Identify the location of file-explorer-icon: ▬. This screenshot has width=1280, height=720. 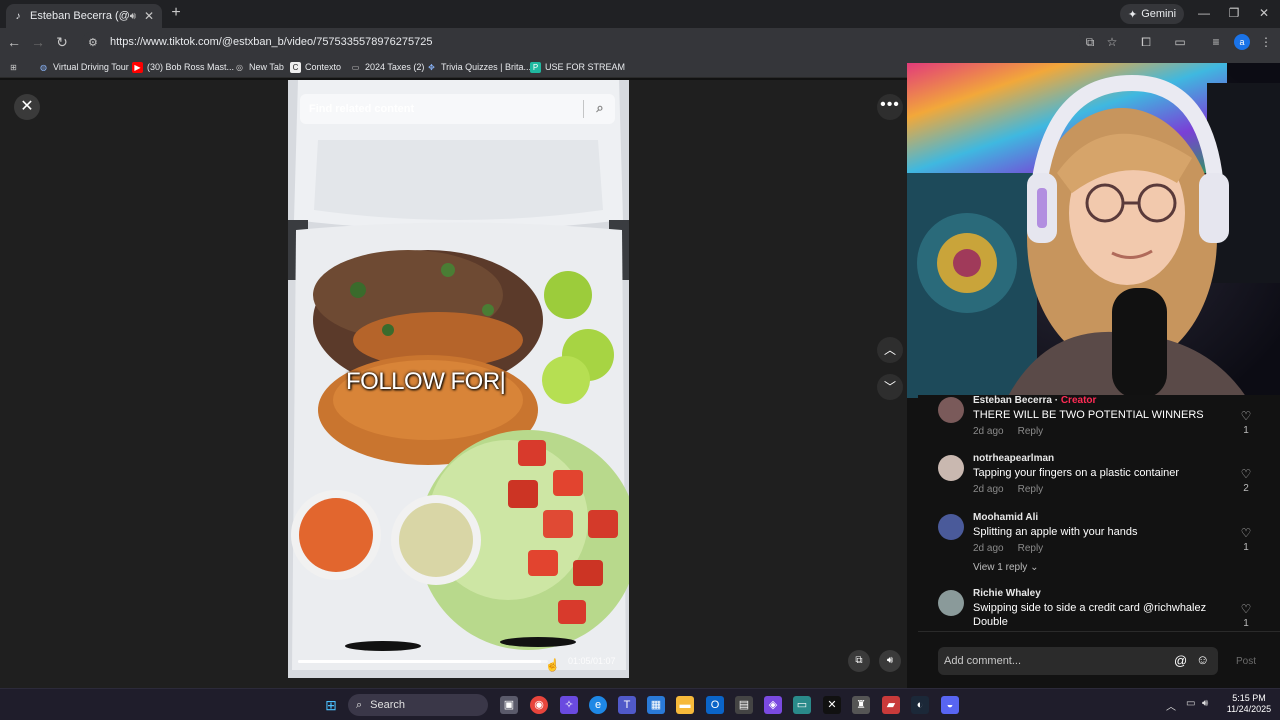
(685, 705).